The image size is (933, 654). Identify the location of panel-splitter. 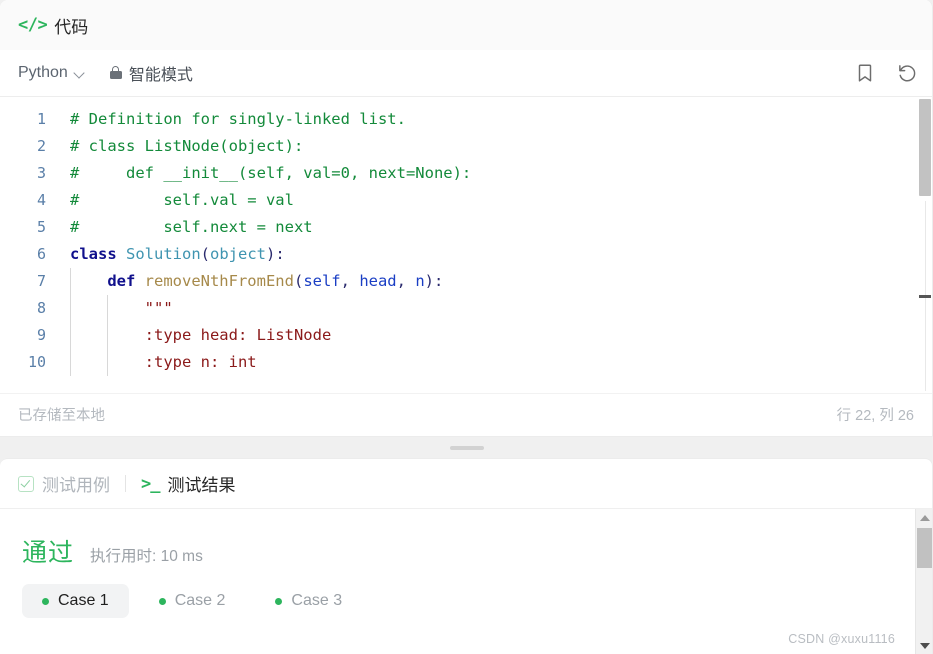
(466, 447).